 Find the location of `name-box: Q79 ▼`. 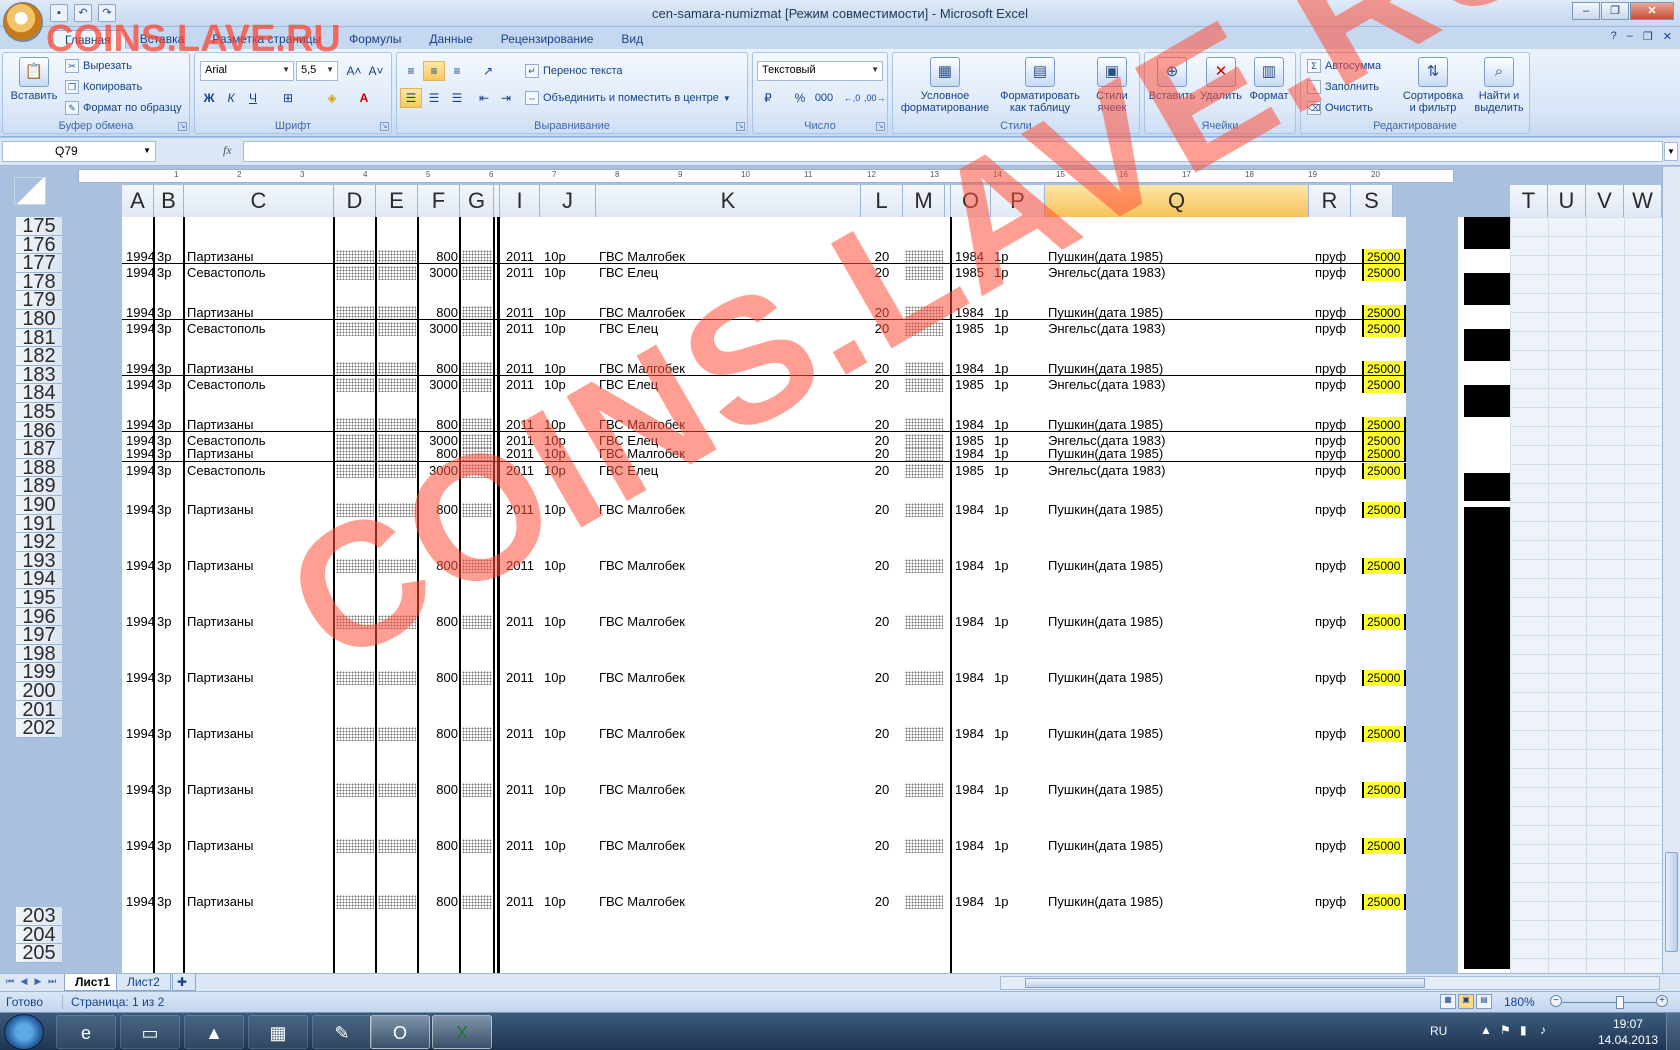

name-box: Q79 ▼ is located at coordinates (79, 151).